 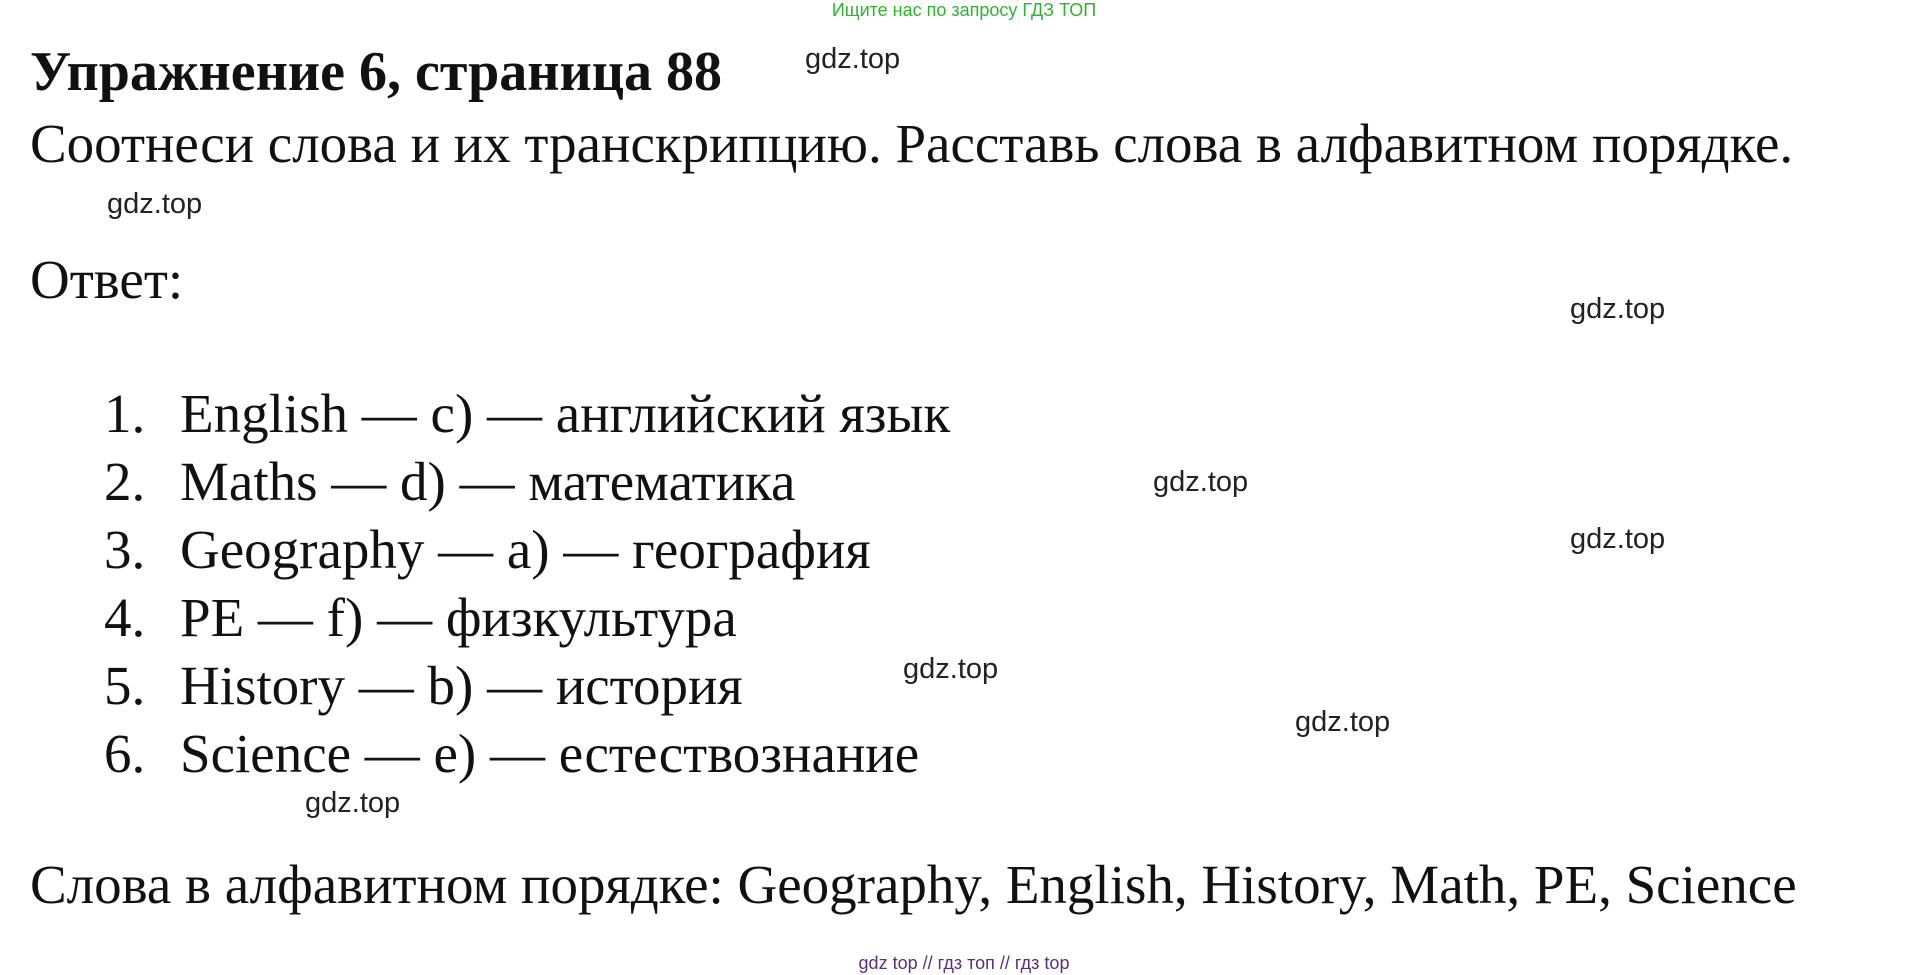 I want to click on list-item: 5. History — b) — история, so click(x=423, y=685).